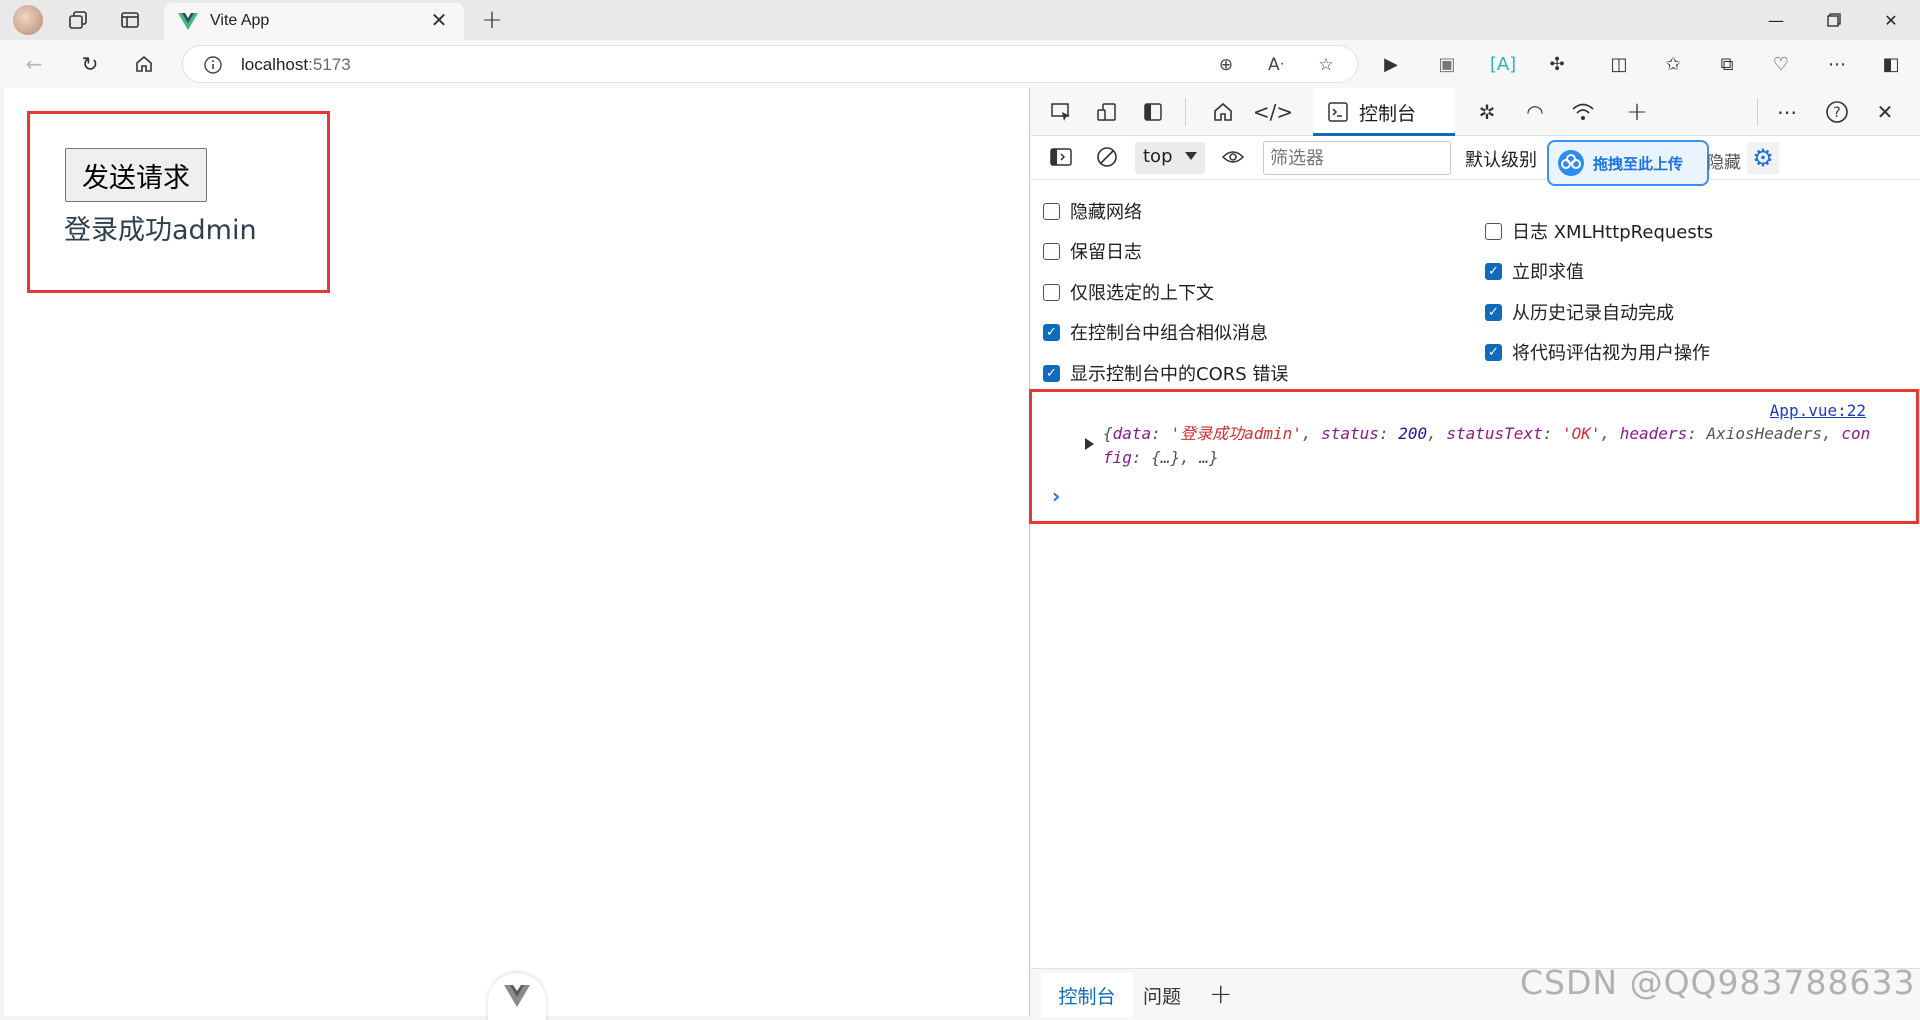  I want to click on refresh-icon: ↻, so click(90, 64).